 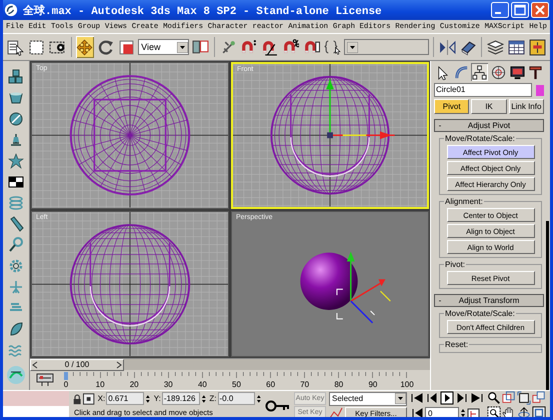 What do you see at coordinates (540, 10) in the screenshot?
I see `close-button` at bounding box center [540, 10].